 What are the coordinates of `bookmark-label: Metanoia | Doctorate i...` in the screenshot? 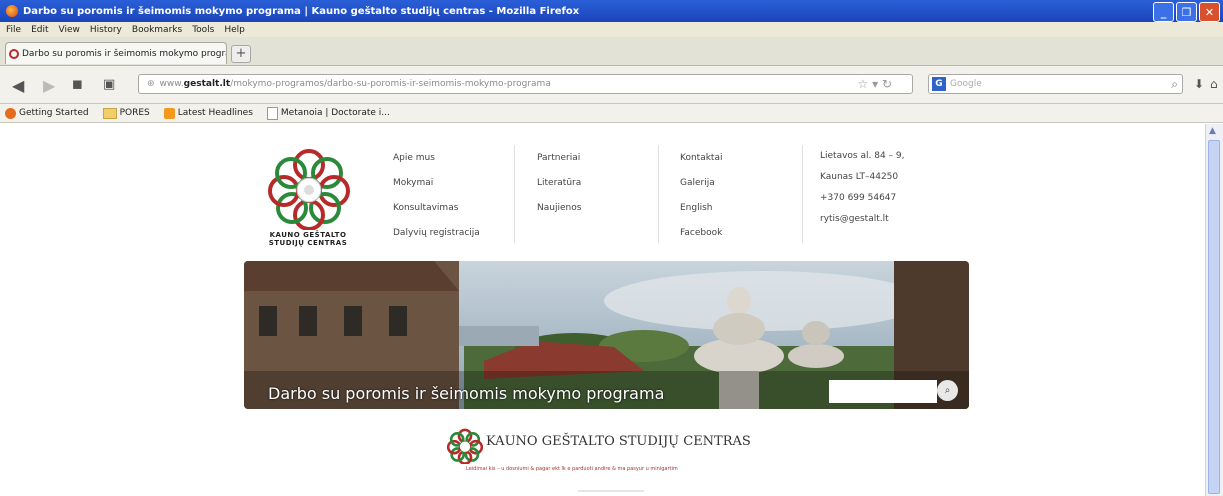 It's located at (335, 113).